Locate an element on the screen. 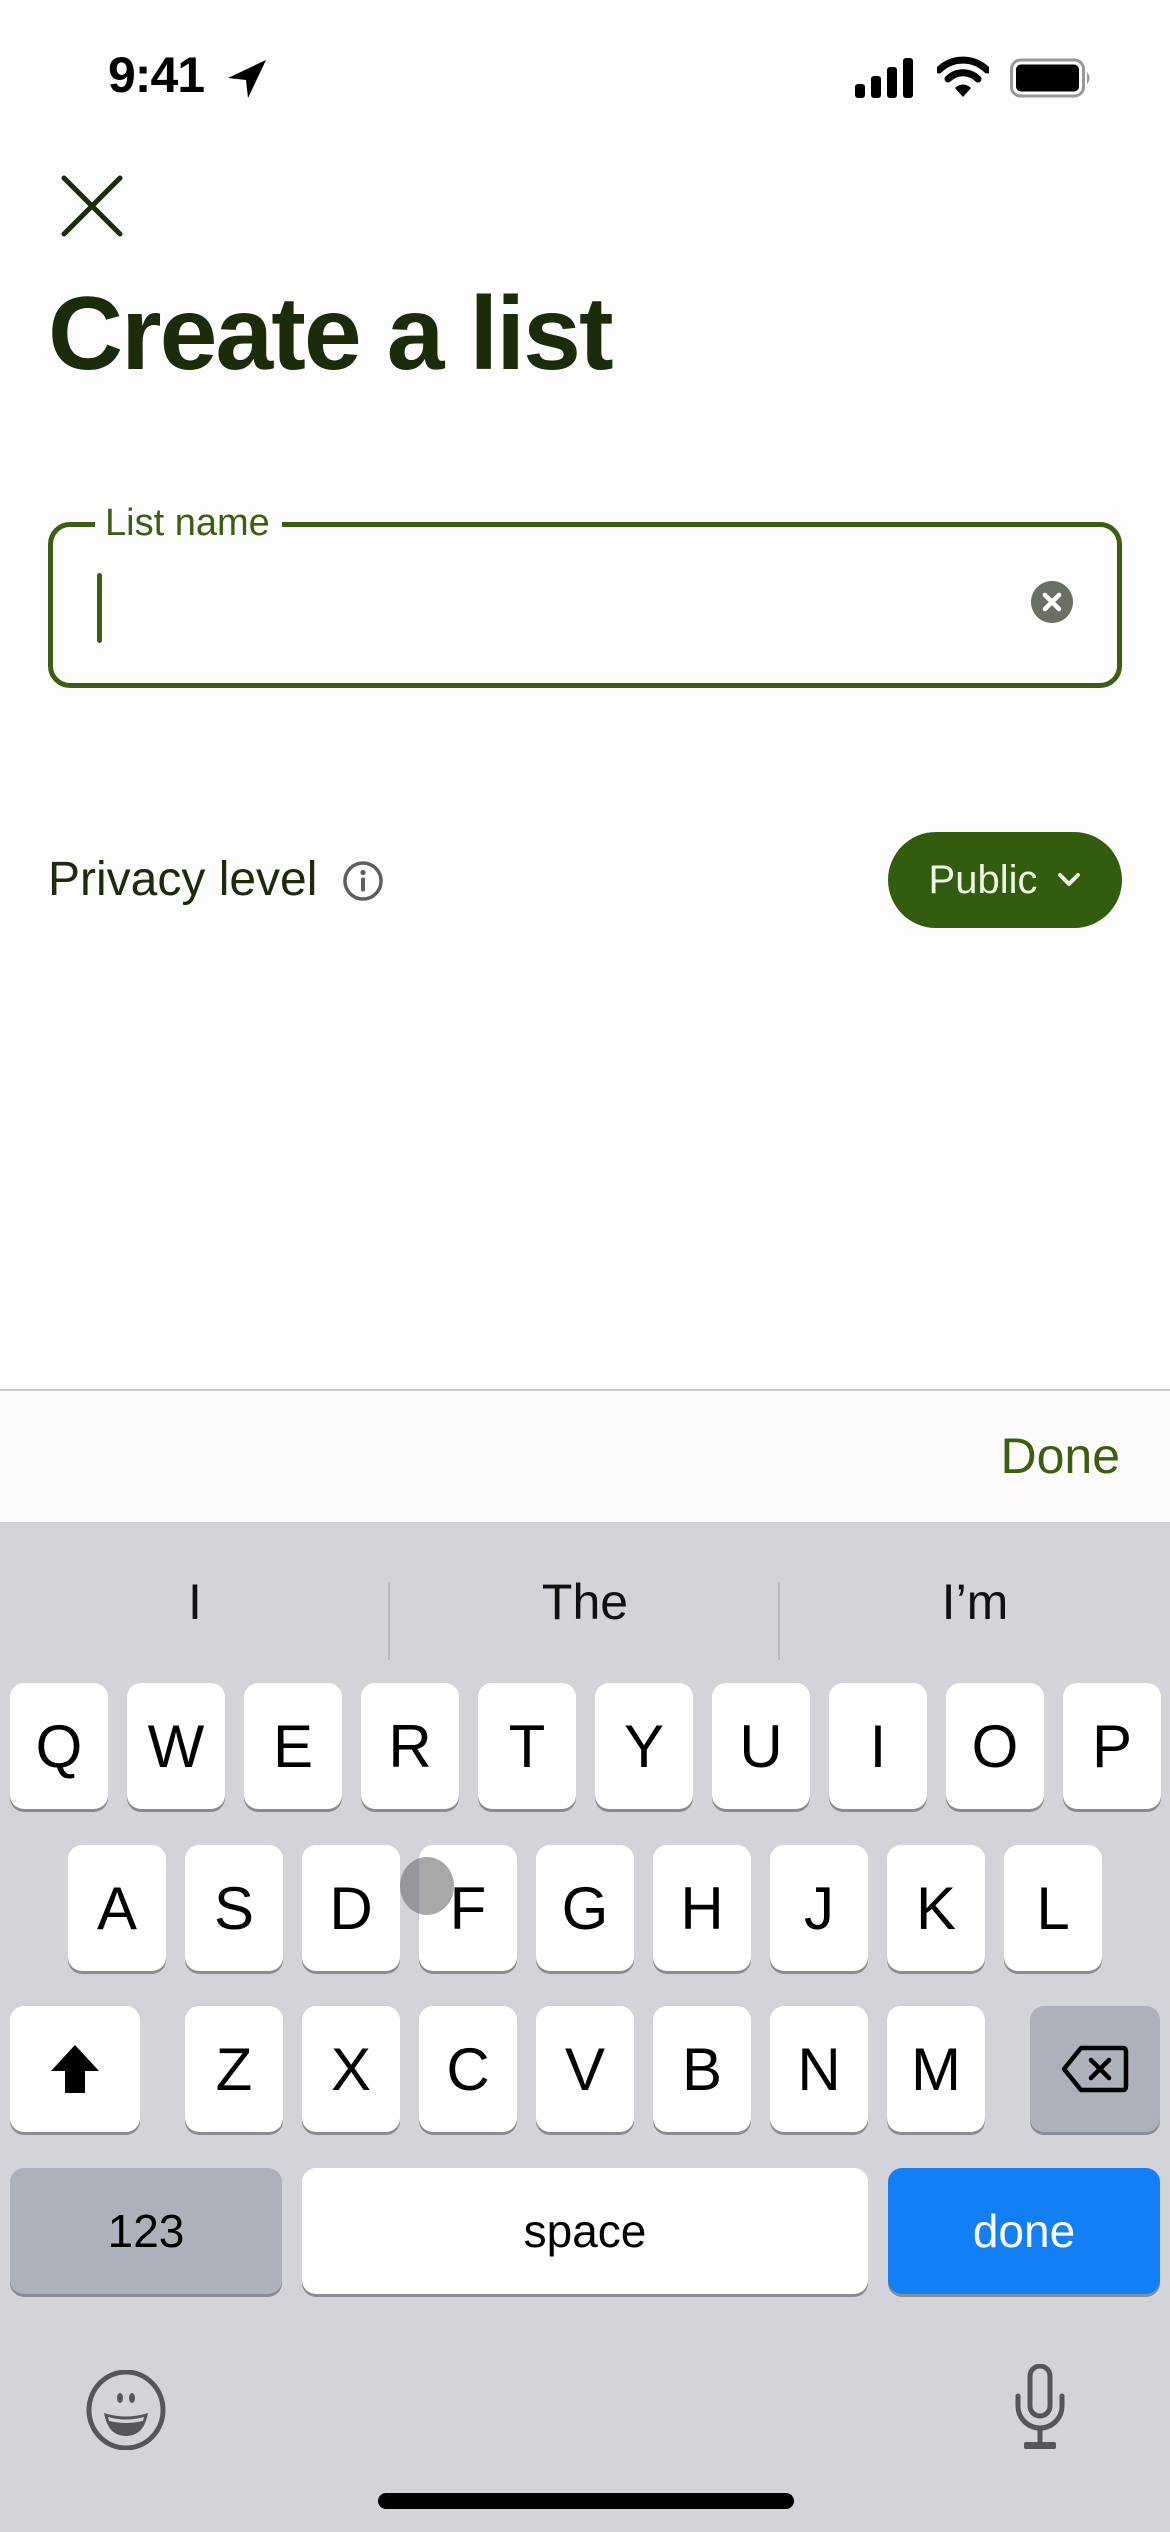  text-caret is located at coordinates (99, 608).